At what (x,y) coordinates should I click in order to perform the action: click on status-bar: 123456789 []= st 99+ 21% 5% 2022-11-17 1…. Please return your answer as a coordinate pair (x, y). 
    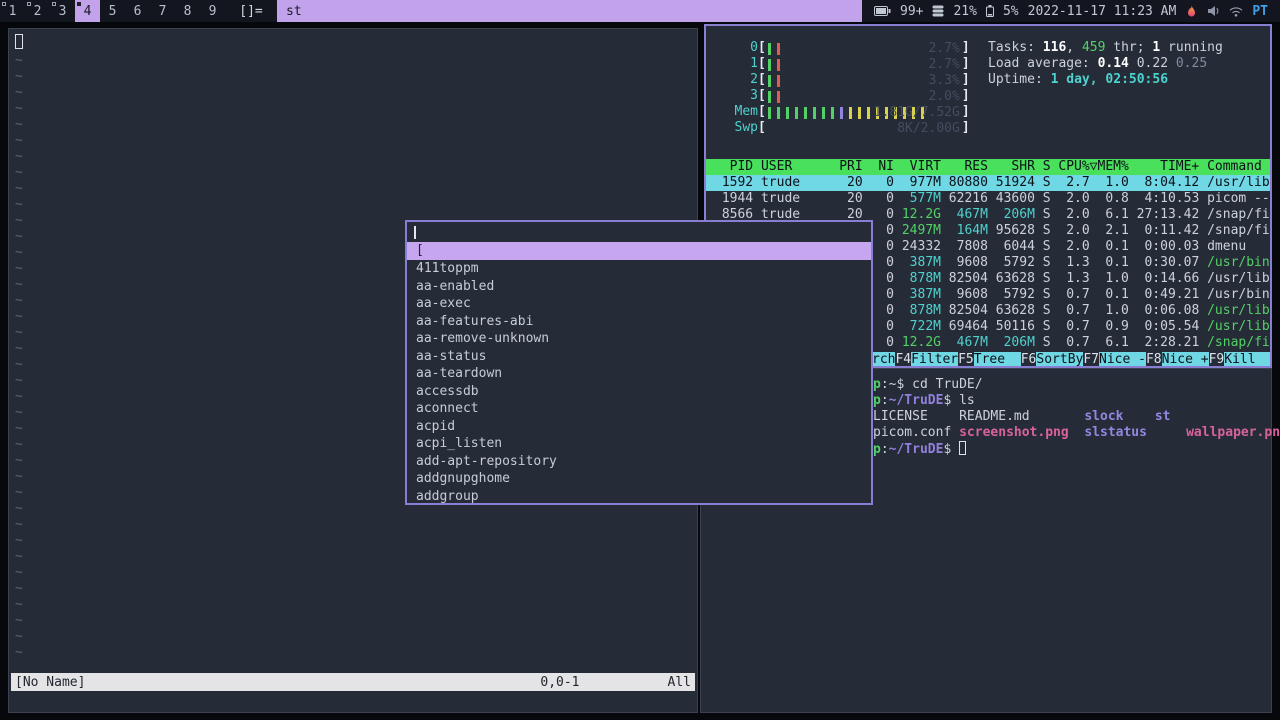
    Looking at the image, I should click on (640, 11).